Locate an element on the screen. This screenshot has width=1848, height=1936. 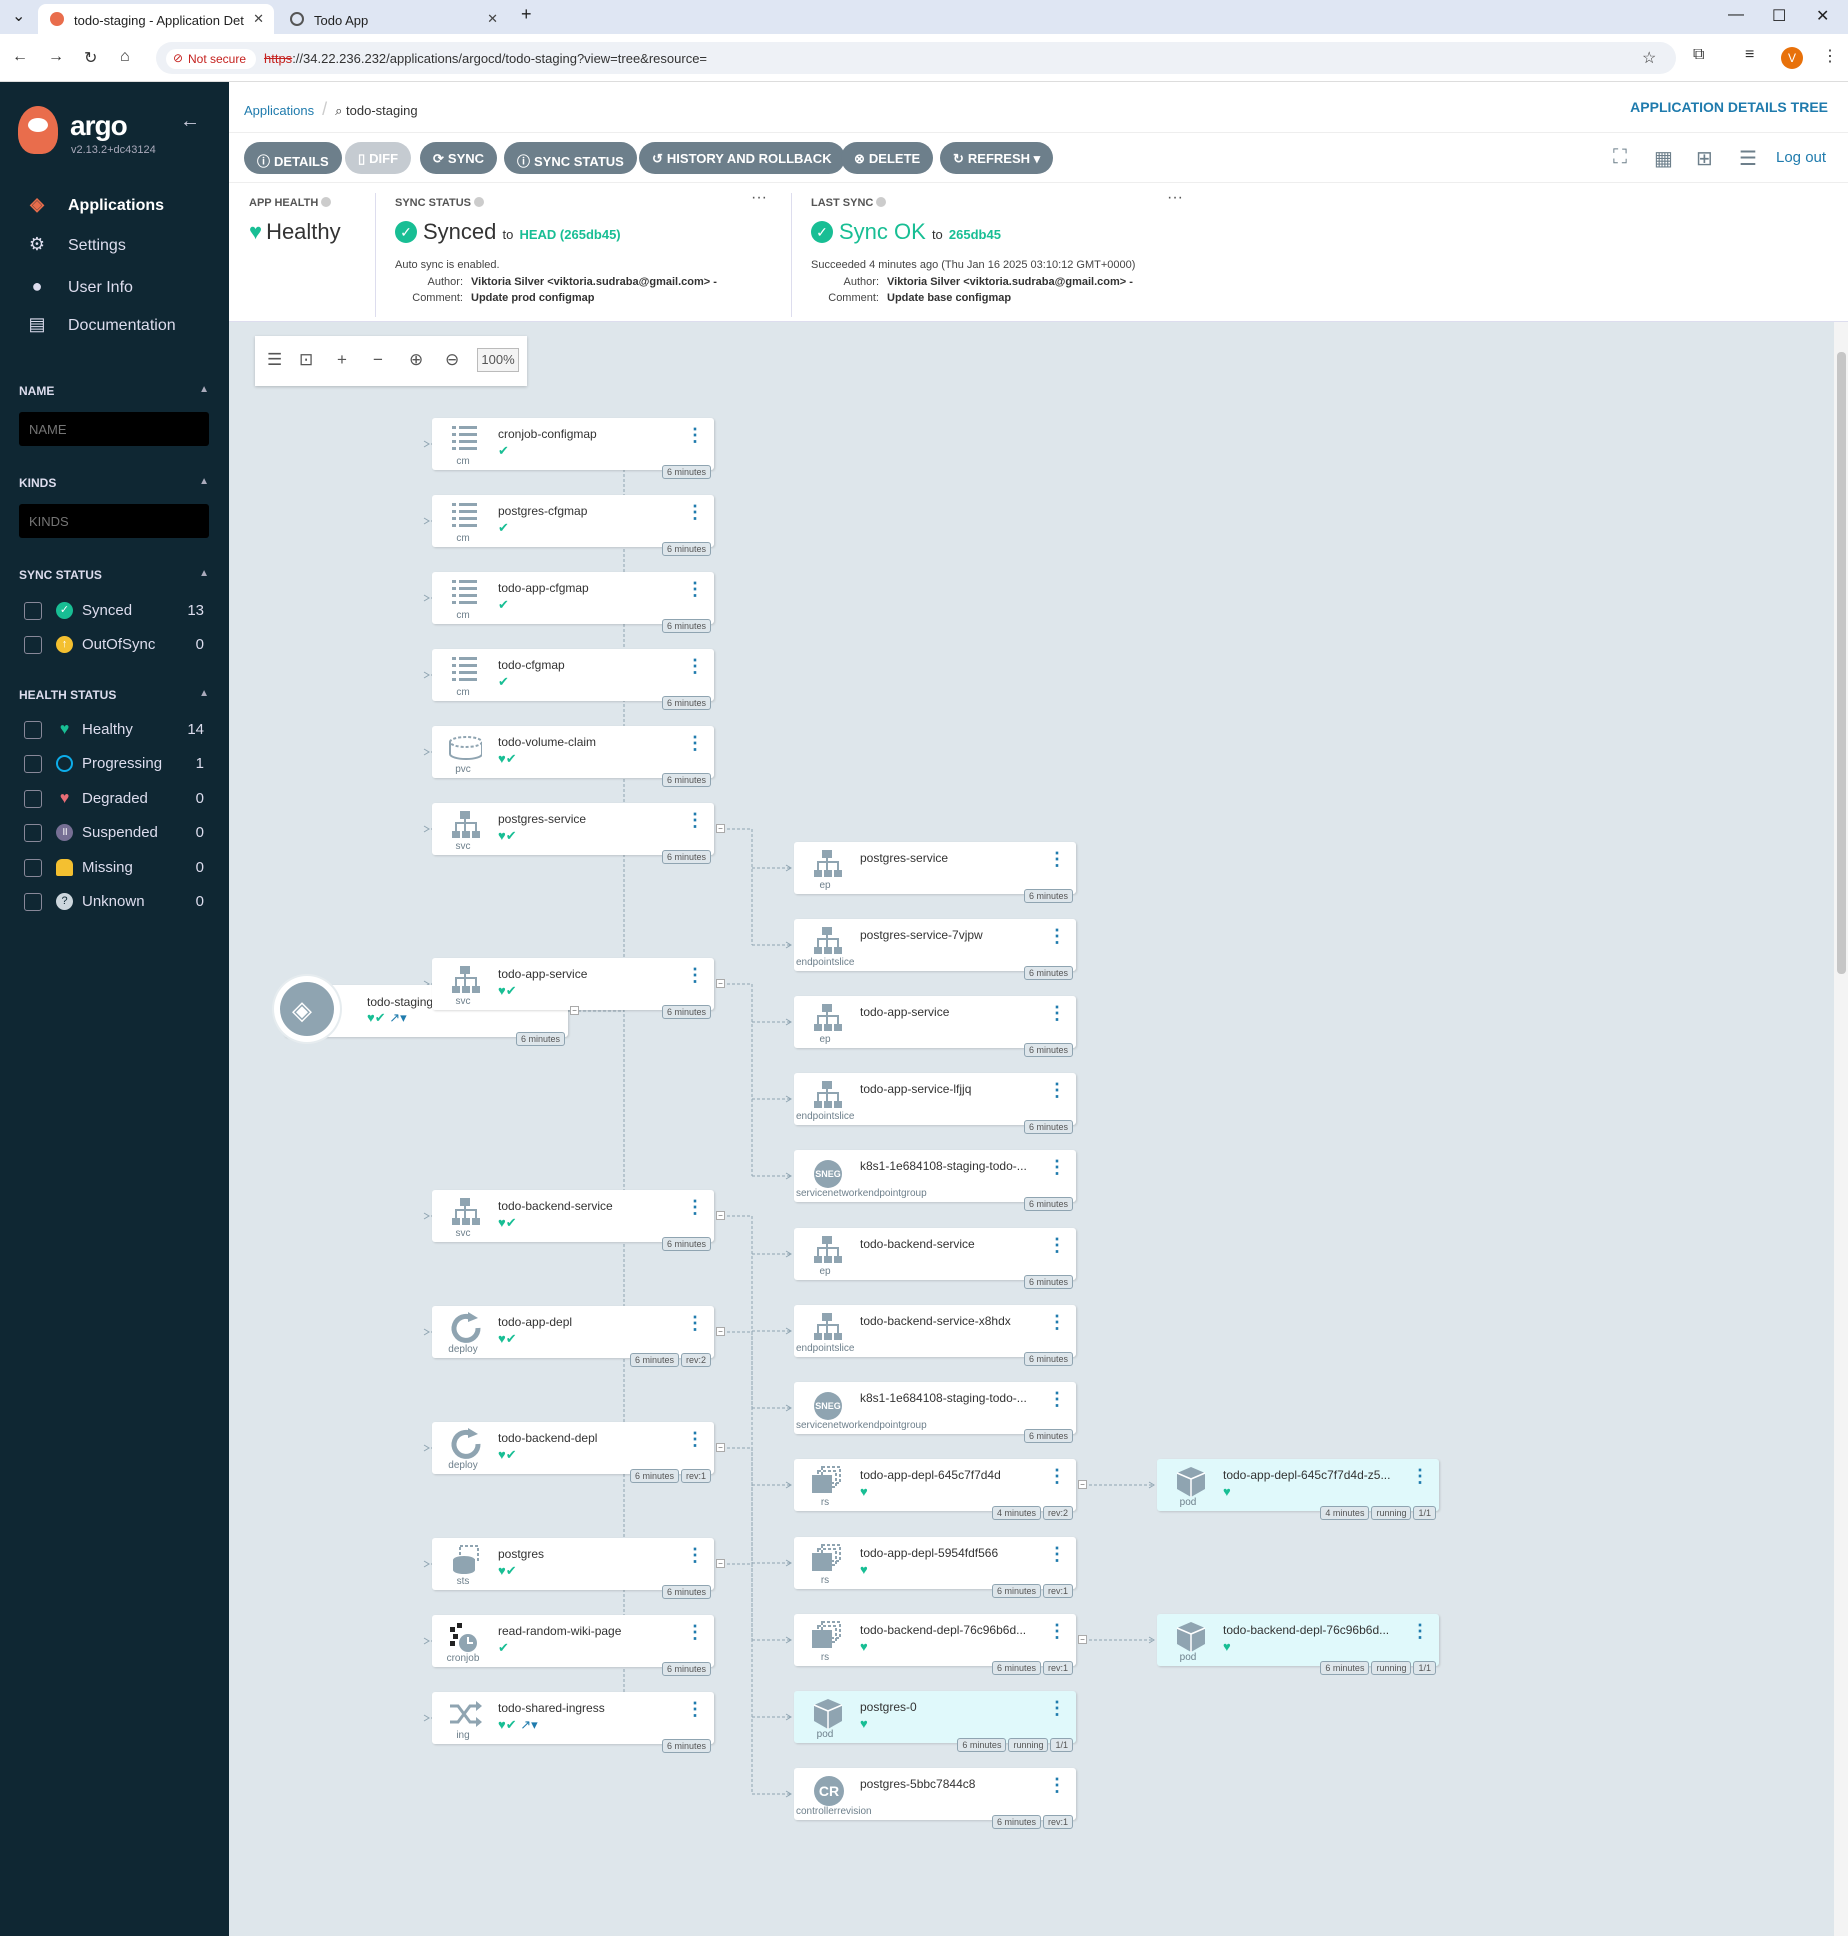
reload-icon: ↻ is located at coordinates (90, 58).